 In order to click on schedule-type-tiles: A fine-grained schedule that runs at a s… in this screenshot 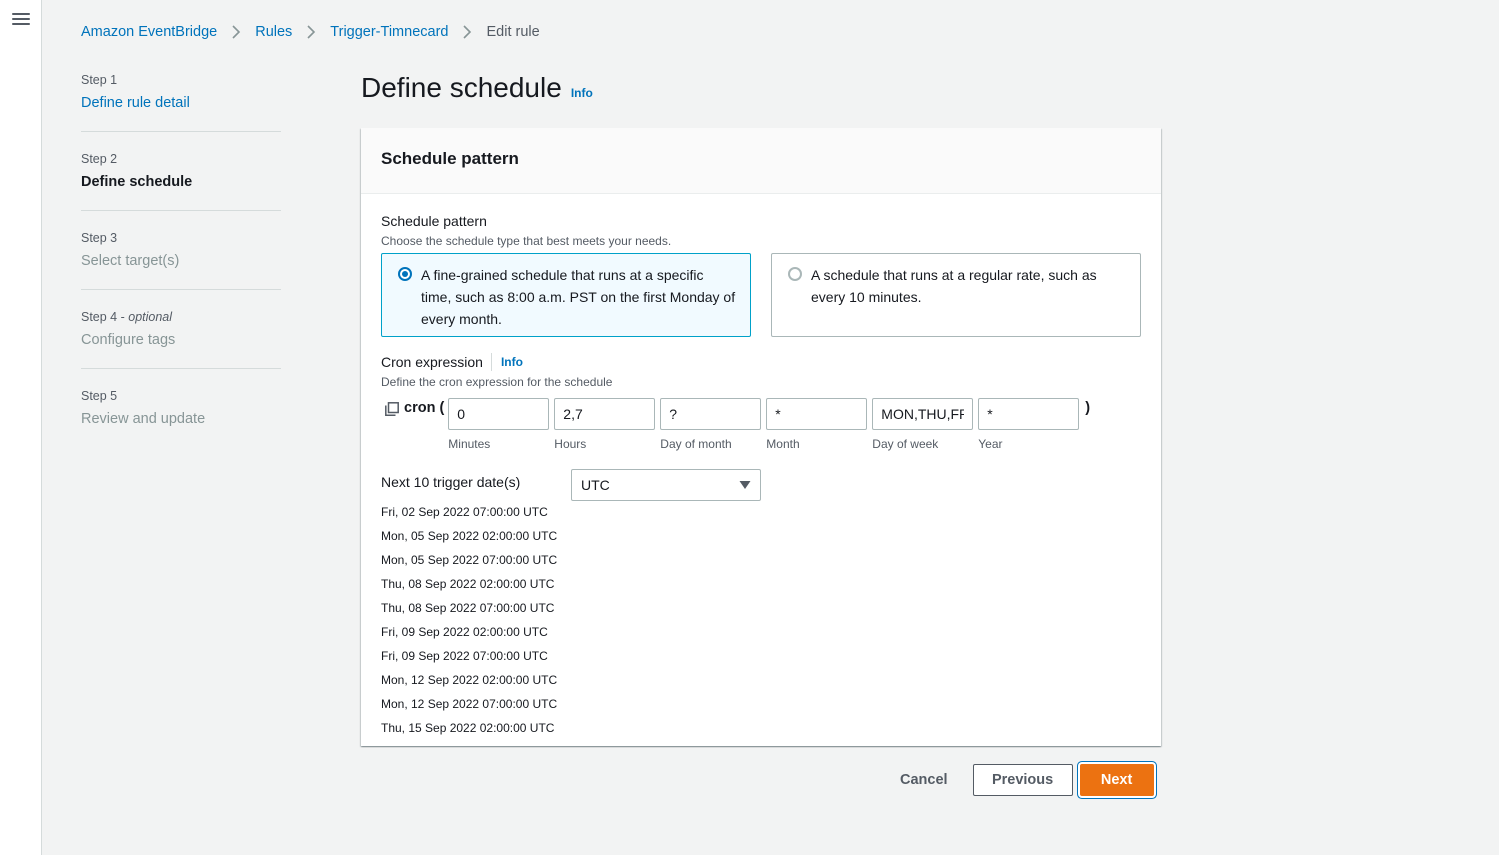, I will do `click(761, 295)`.